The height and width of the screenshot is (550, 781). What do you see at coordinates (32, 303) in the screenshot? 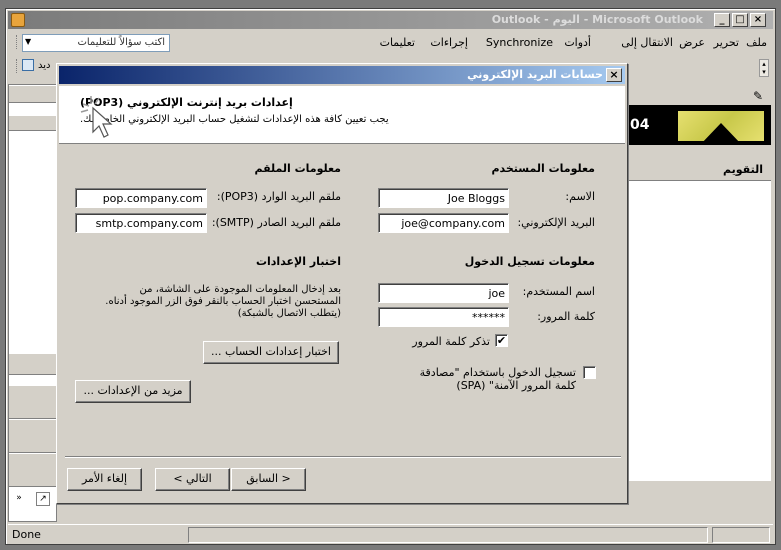
I see `navigation-pane` at bounding box center [32, 303].